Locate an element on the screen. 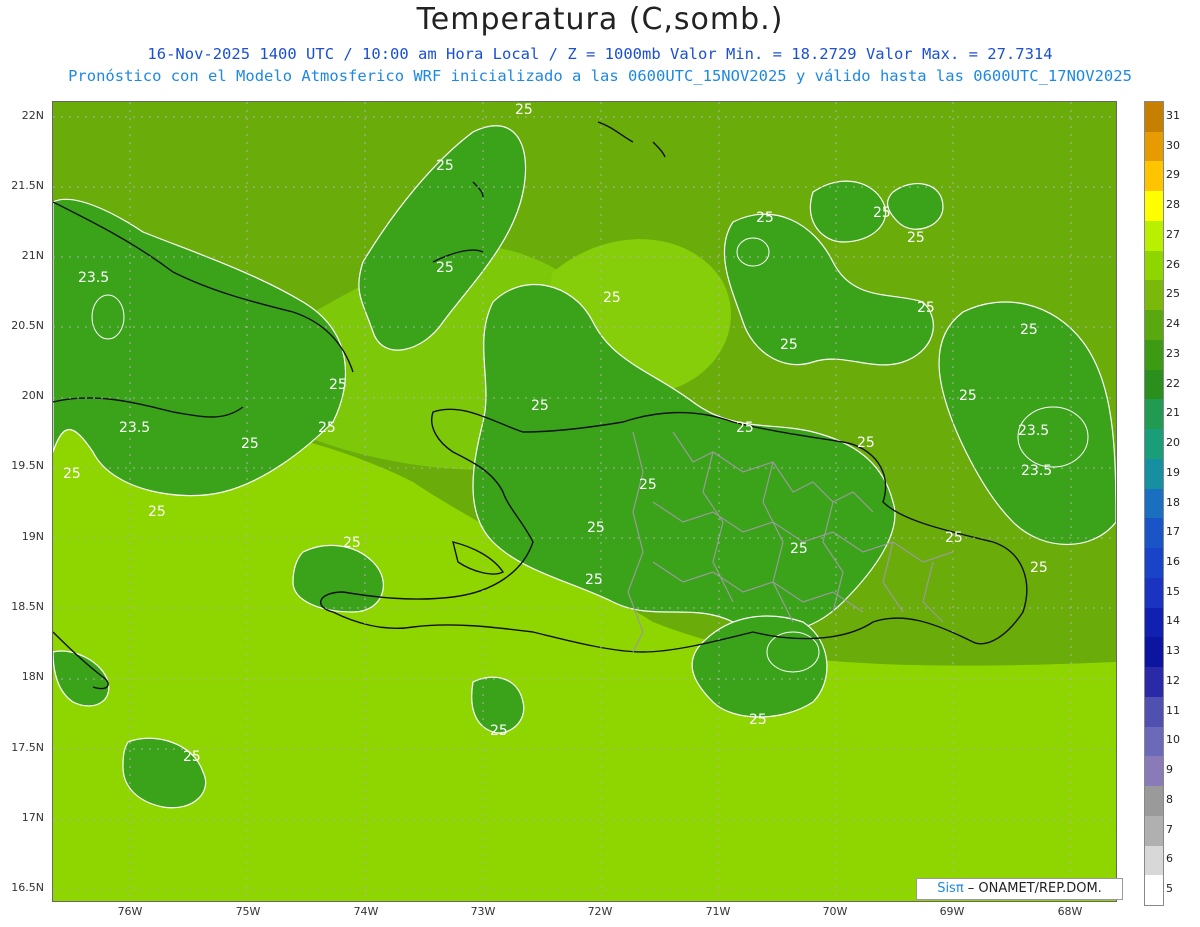 This screenshot has height=927, width=1200. colorbar-label: 9 is located at coordinates (1169, 770).